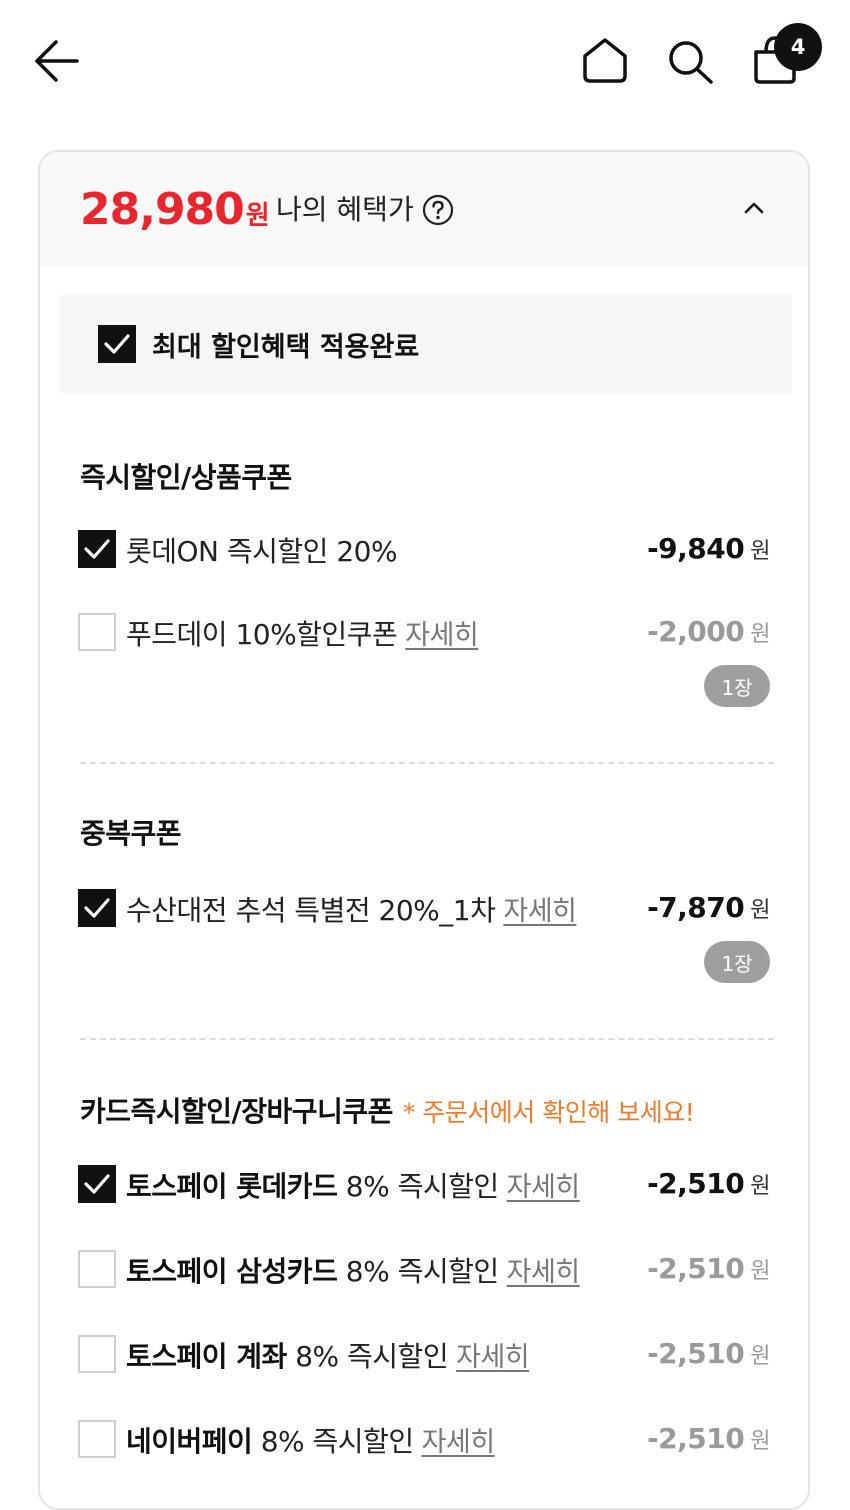  I want to click on max-discount-applied-box: 최대 할인혜택 적용완료, so click(426, 344).